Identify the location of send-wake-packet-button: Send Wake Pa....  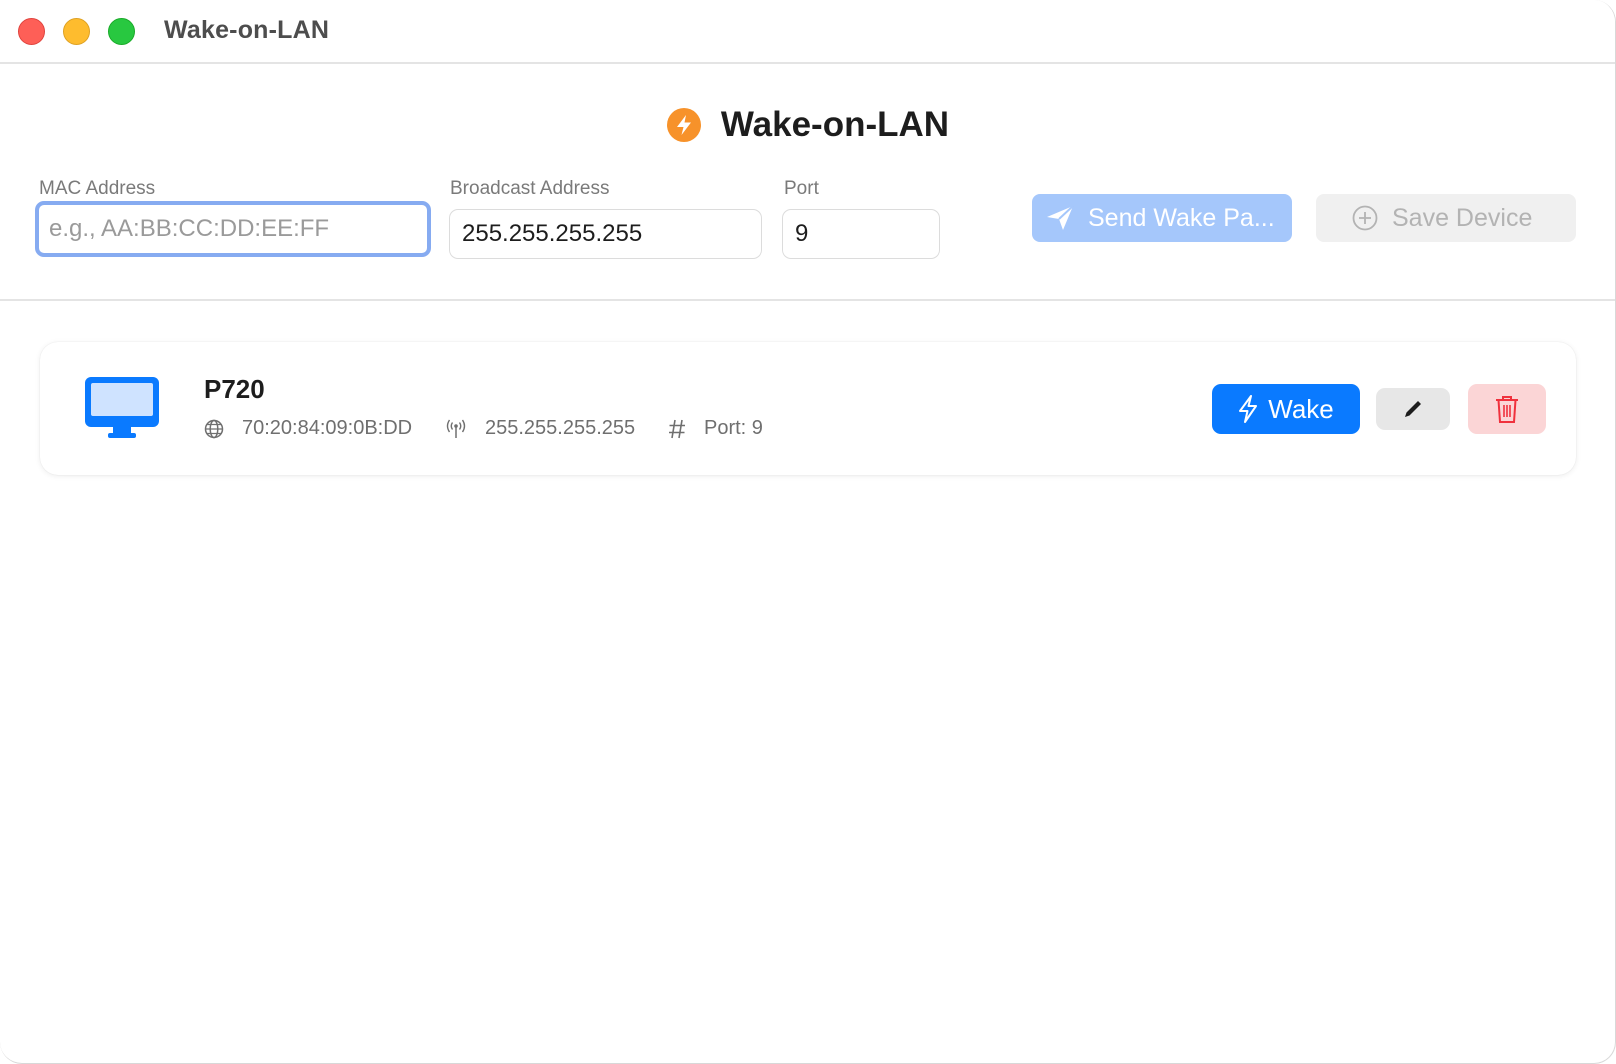
(1162, 218).